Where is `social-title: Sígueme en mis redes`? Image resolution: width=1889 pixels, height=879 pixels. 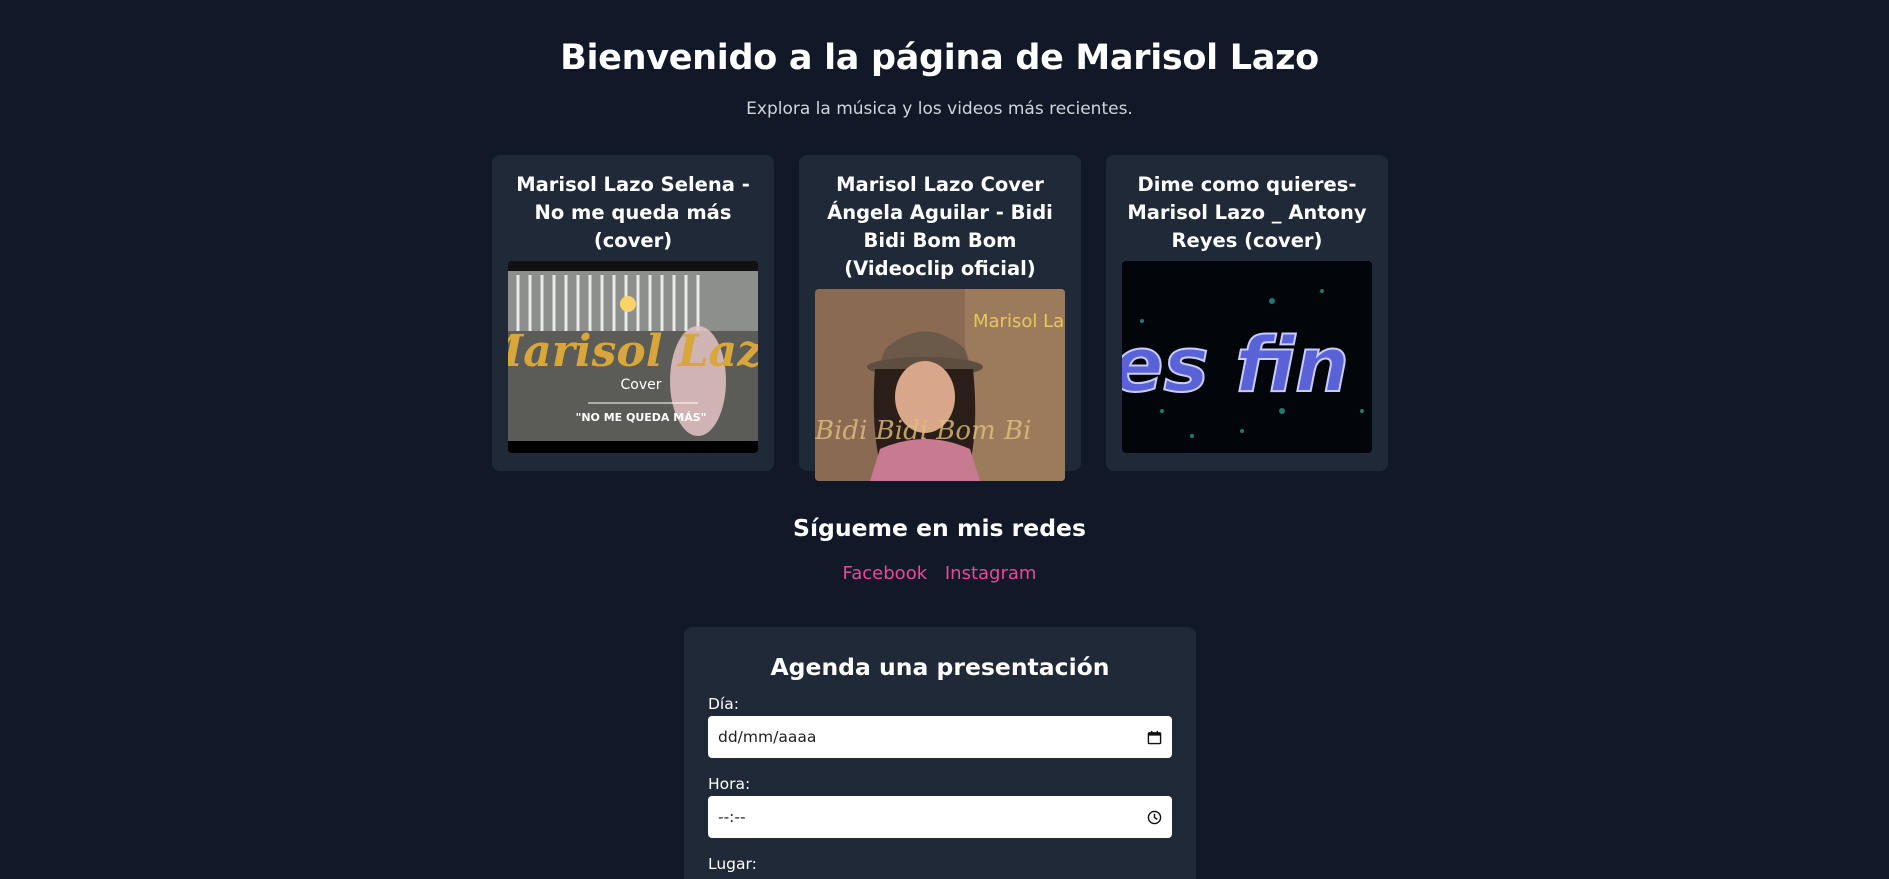
social-title: Sígueme en mis redes is located at coordinates (939, 528).